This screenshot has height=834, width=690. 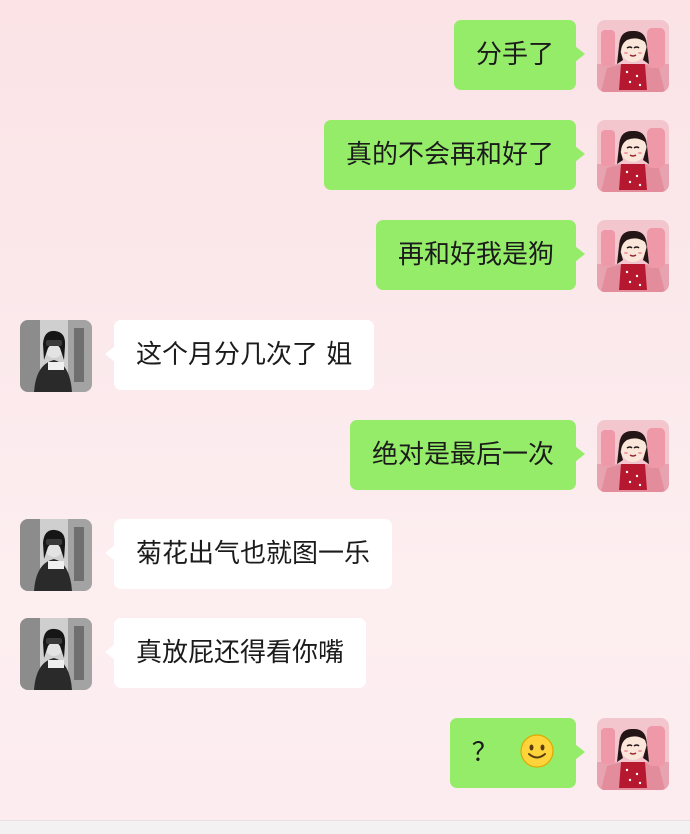 What do you see at coordinates (240, 653) in the screenshot?
I see `message-text: 真放屁还得看你嘴` at bounding box center [240, 653].